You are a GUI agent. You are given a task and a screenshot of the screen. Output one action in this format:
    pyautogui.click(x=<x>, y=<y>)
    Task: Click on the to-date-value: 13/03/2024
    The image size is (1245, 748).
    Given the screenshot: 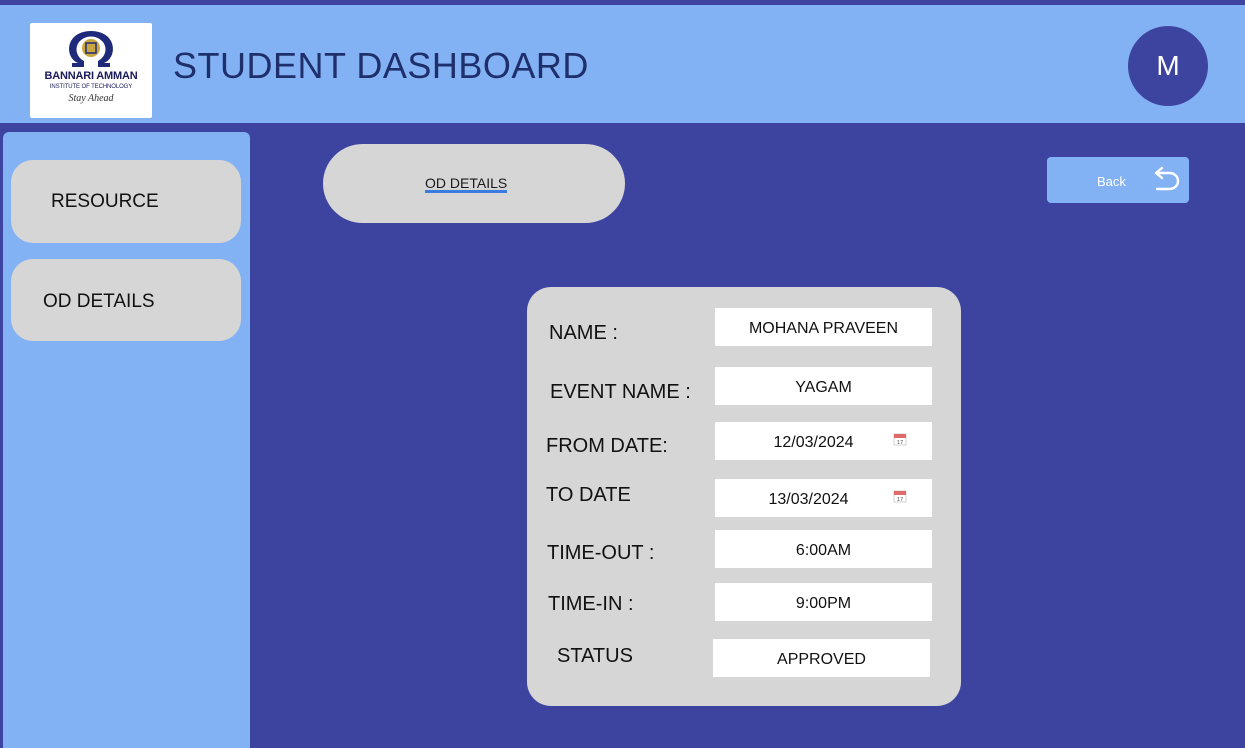 What is the action you would take?
    pyautogui.click(x=808, y=499)
    